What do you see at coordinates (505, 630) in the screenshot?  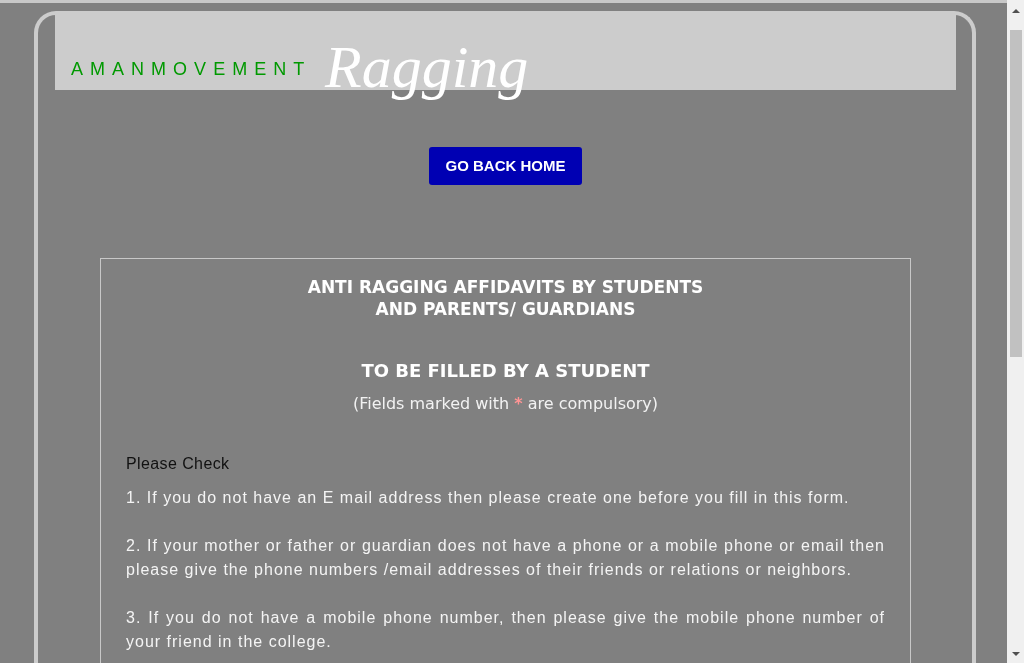 I see `instruction-item: 3. If you do not have a mobile phone number, then please give the mobile phone number of your friend in the college.` at bounding box center [505, 630].